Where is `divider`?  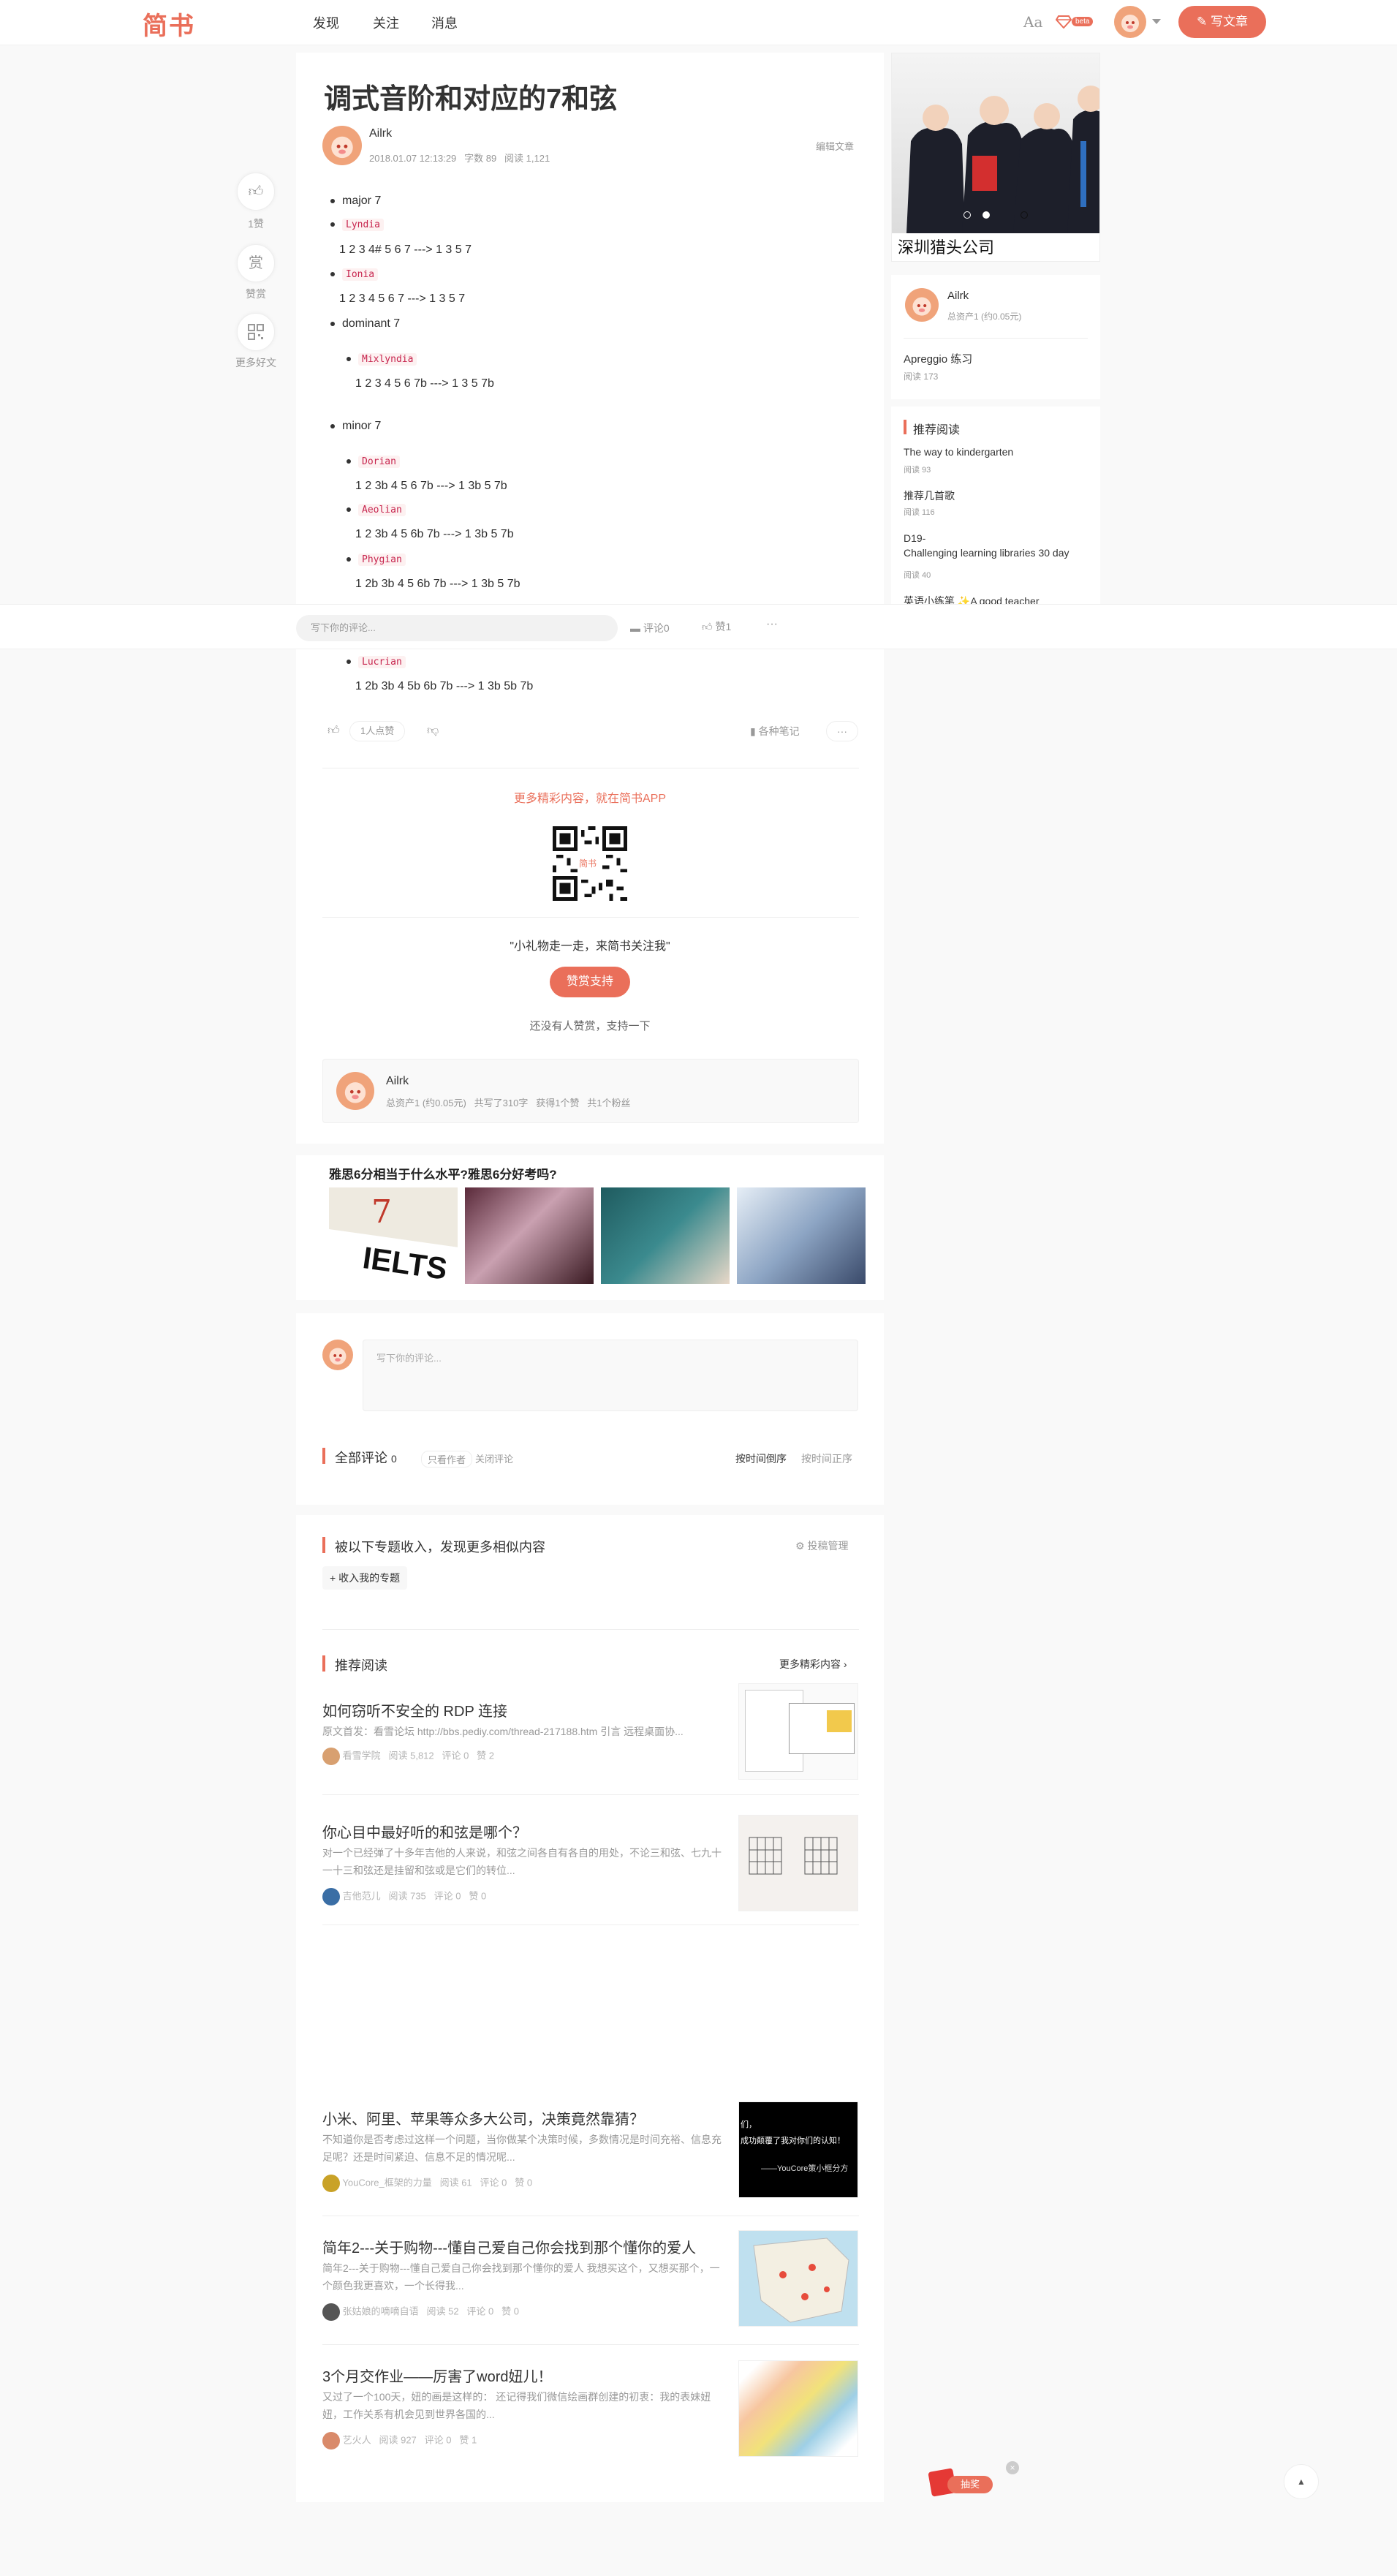 divider is located at coordinates (590, 1629).